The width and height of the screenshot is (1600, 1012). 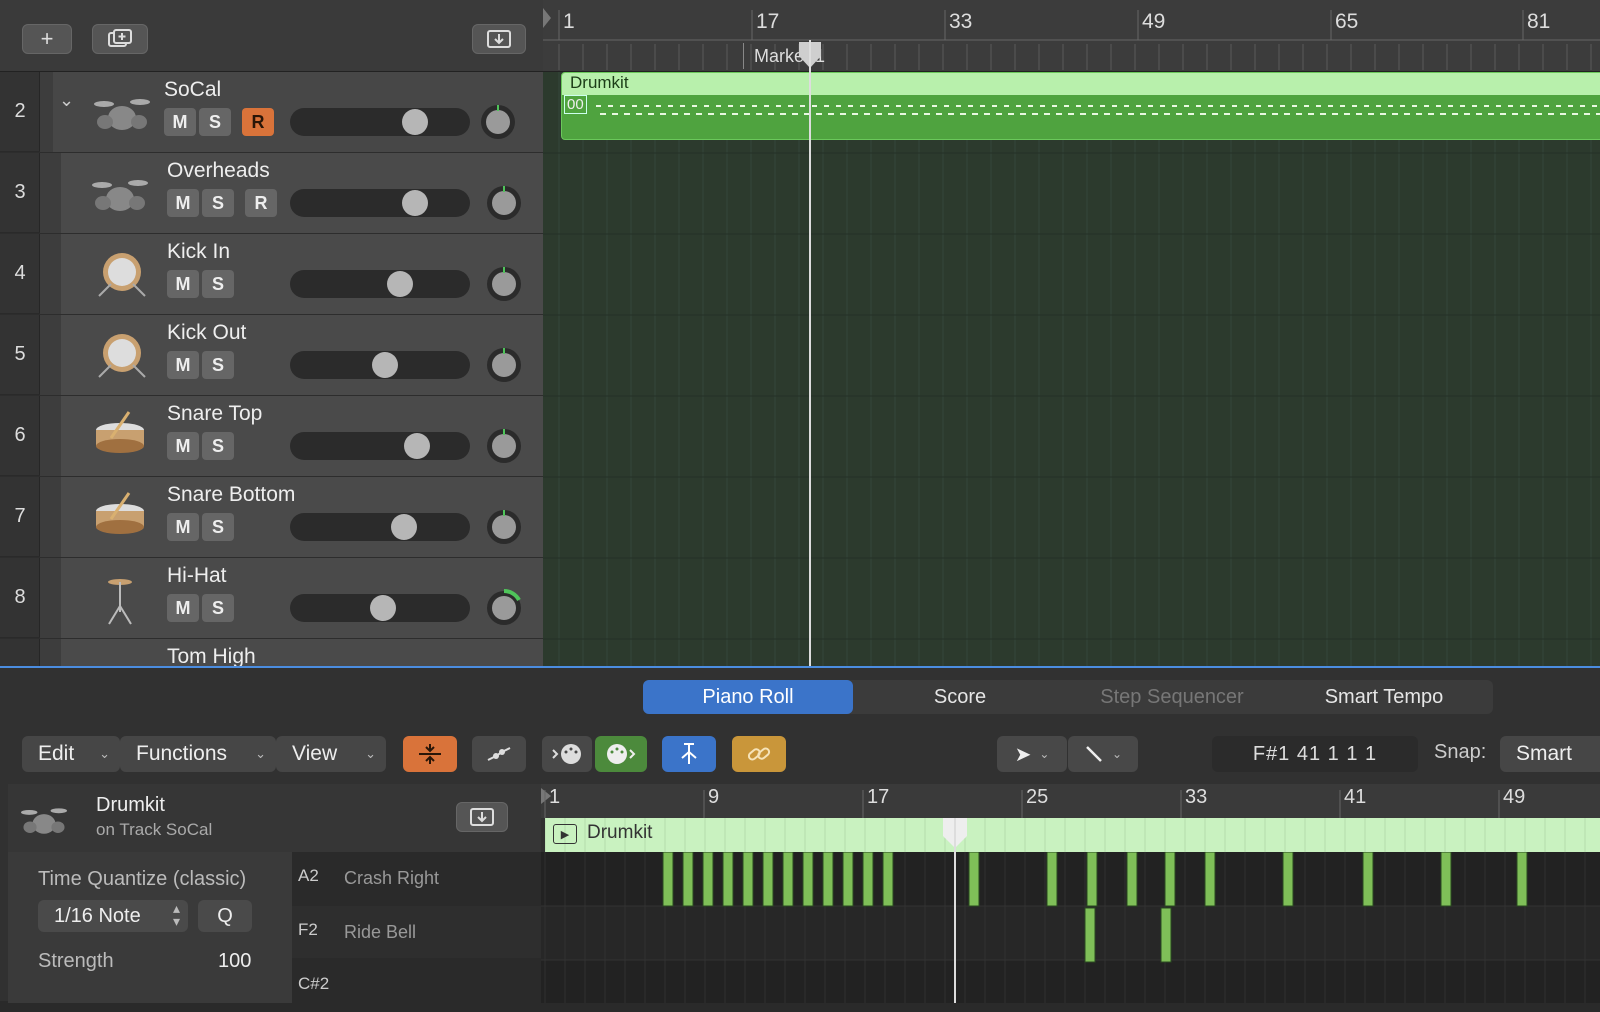 What do you see at coordinates (1071, 36) in the screenshot?
I see `arrange-ruler: 1 17 33 49 65 81 Marker 1` at bounding box center [1071, 36].